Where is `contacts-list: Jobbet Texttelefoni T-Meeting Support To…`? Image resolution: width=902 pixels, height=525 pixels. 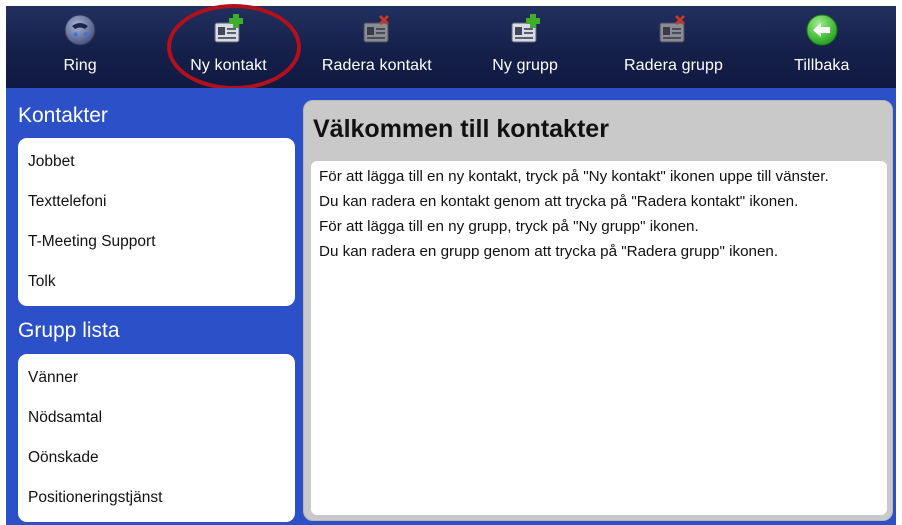
contacts-list: Jobbet Texttelefoni T-Meeting Support To… is located at coordinates (156, 222).